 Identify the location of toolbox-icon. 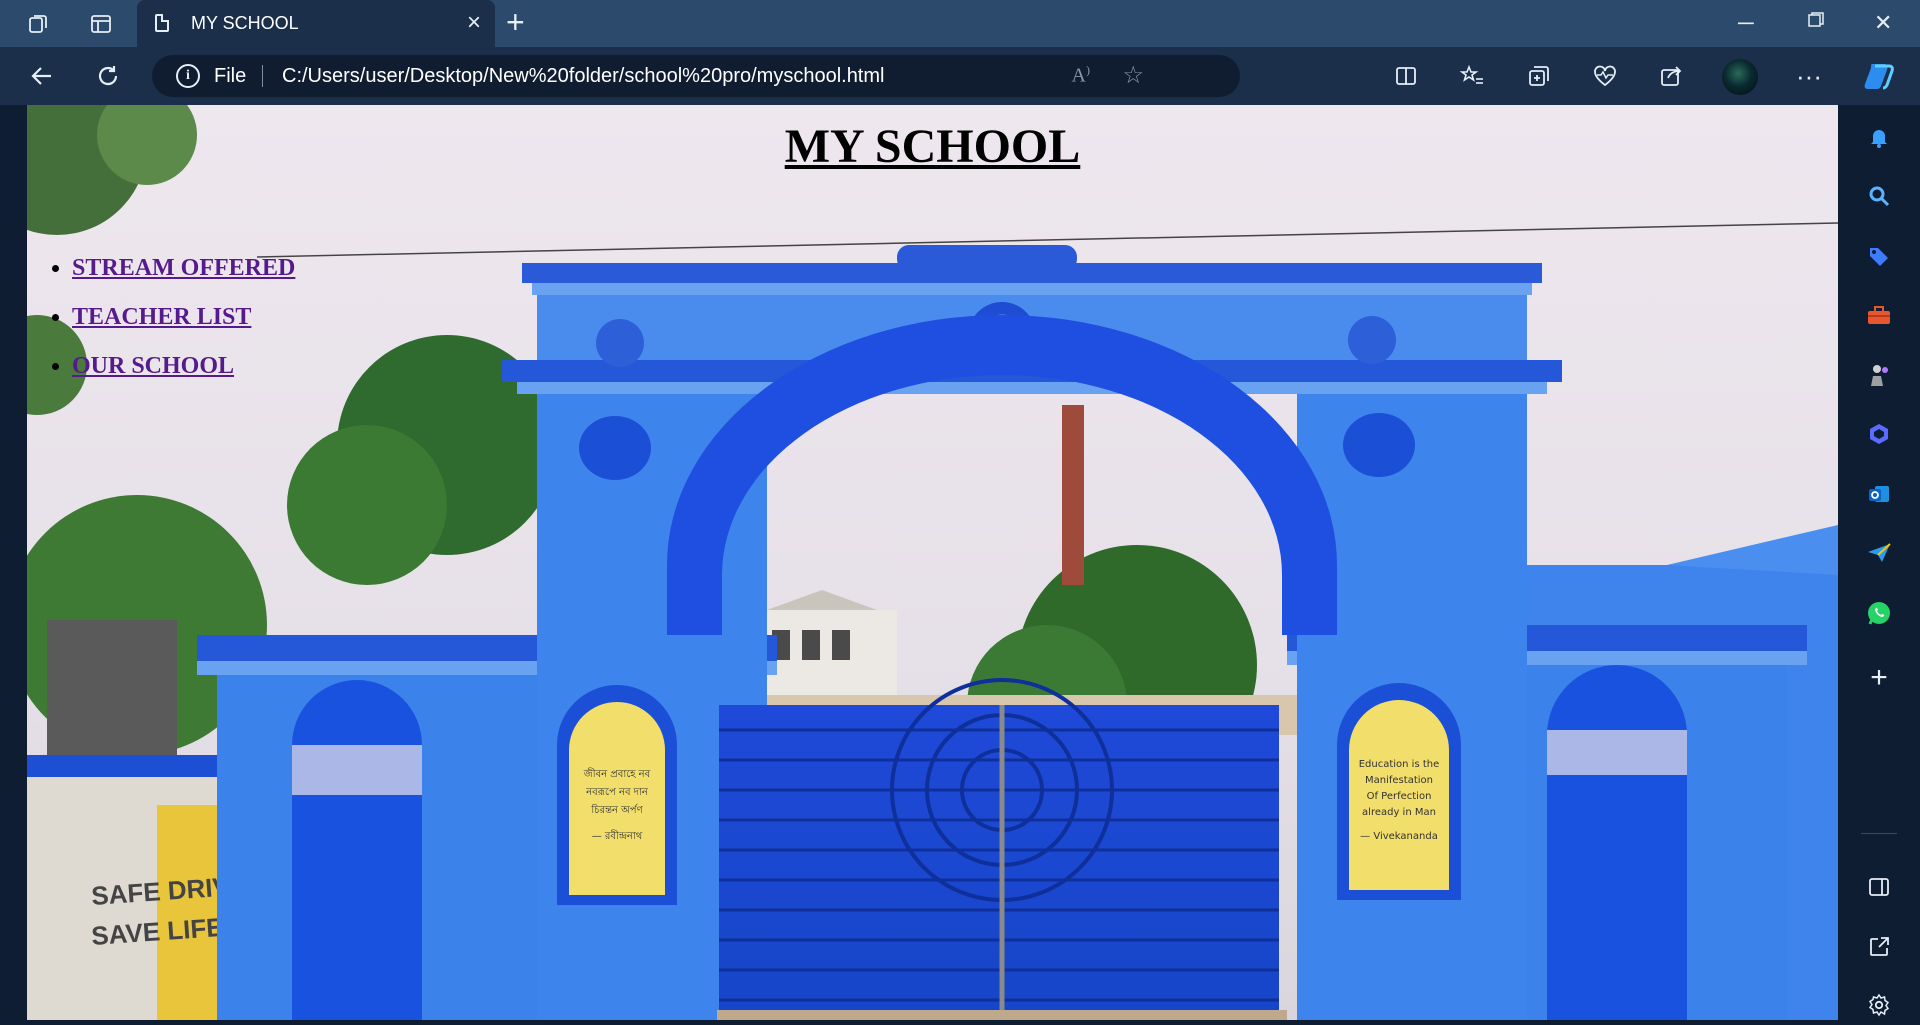
(1879, 315).